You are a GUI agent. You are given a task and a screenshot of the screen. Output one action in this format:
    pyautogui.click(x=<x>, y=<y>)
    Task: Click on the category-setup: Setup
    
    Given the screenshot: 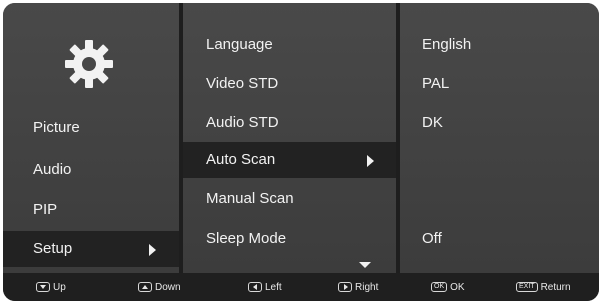 What is the action you would take?
    pyautogui.click(x=91, y=249)
    